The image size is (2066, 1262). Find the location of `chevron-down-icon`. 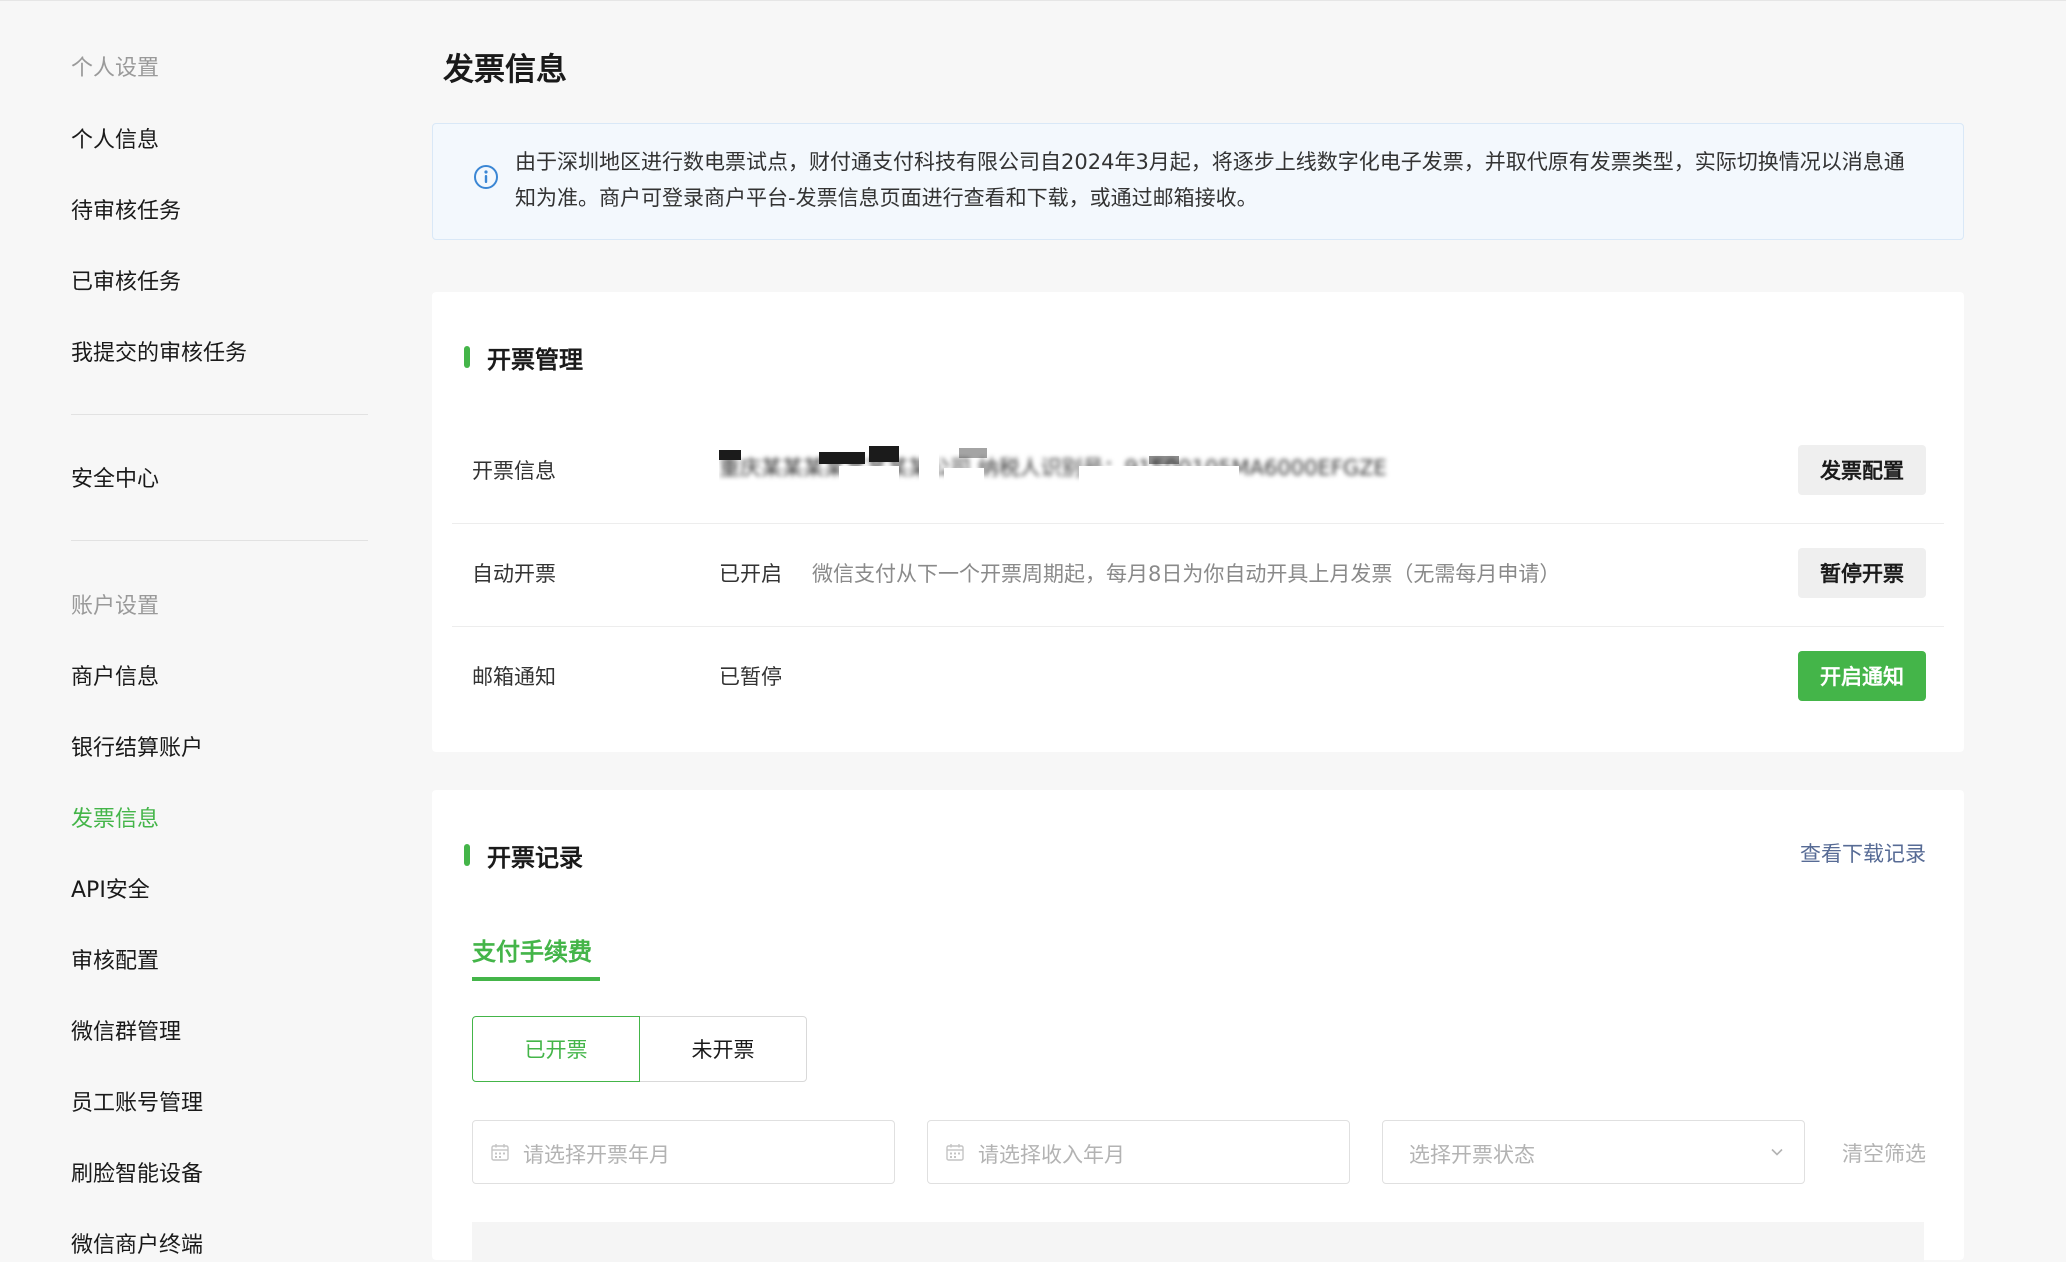

chevron-down-icon is located at coordinates (1777, 1152).